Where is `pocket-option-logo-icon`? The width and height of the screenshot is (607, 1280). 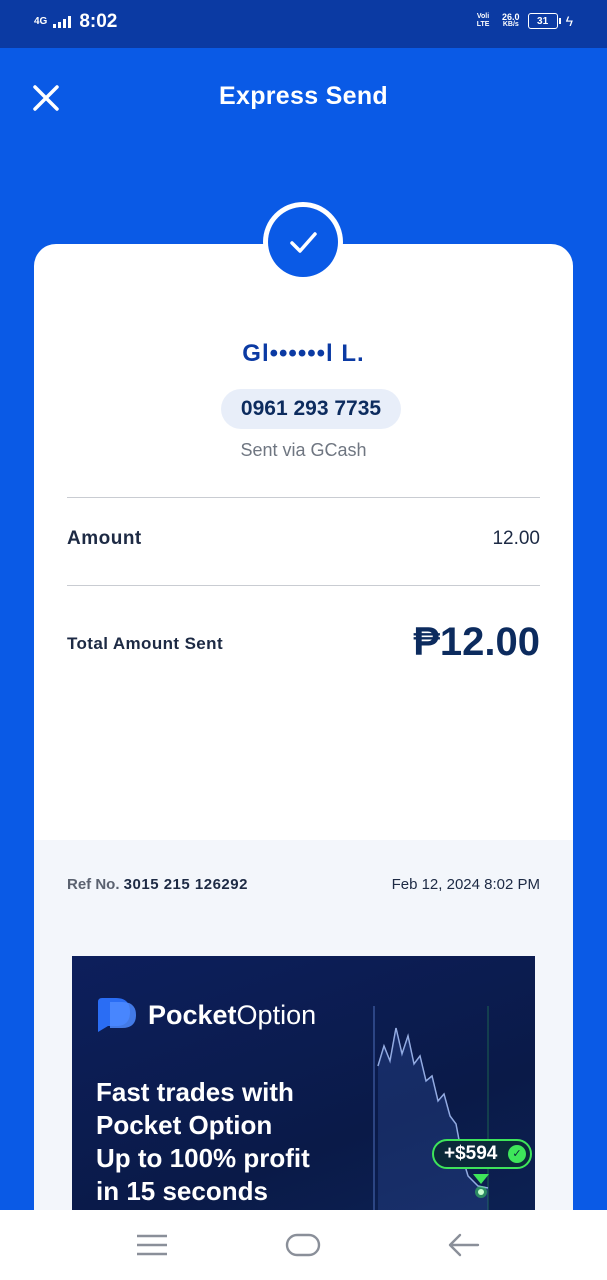
pocket-option-logo-icon is located at coordinates (117, 1015).